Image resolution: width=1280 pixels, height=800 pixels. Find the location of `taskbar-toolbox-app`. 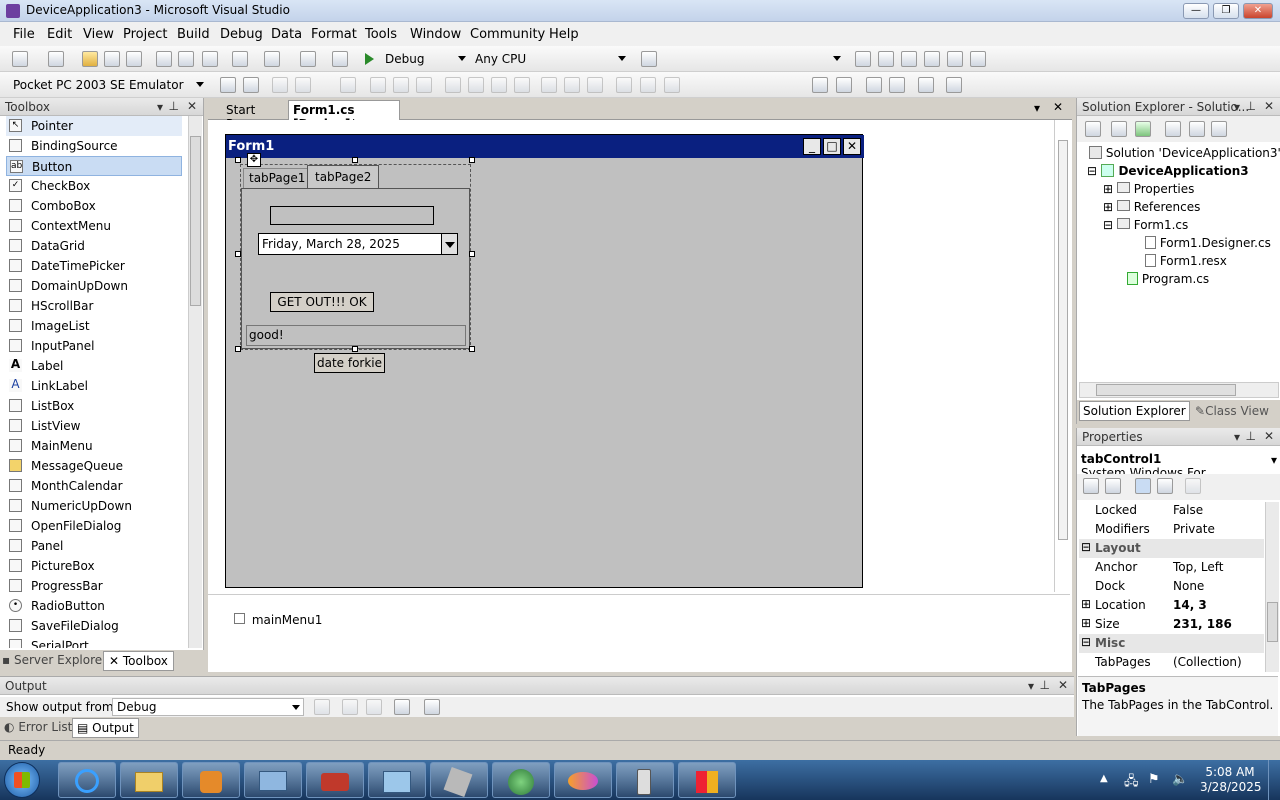

taskbar-toolbox-app is located at coordinates (335, 780).